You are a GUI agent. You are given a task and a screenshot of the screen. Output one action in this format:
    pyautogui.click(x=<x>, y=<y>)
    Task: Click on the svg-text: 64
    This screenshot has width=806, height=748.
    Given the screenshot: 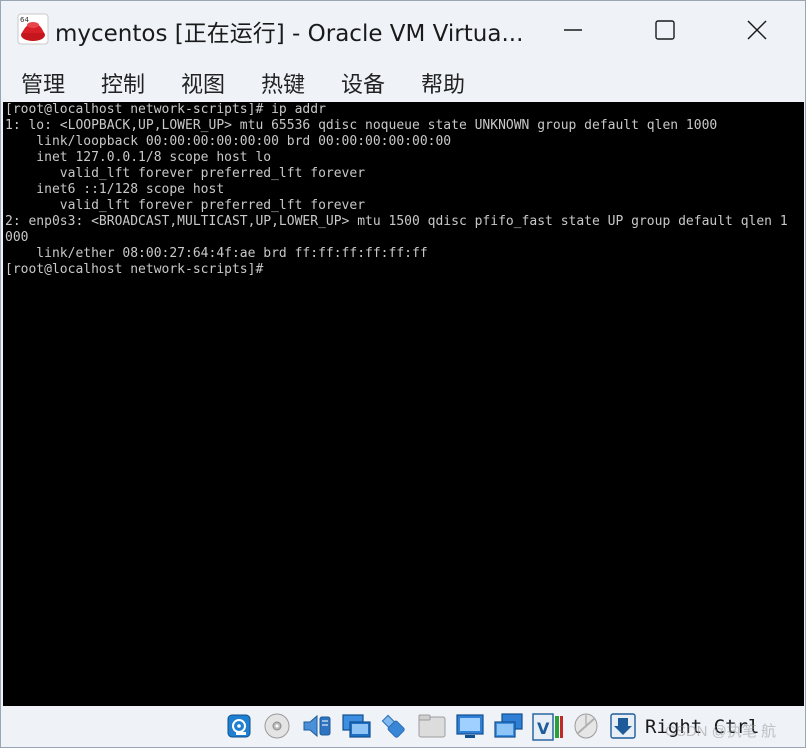 What is the action you would take?
    pyautogui.click(x=24, y=20)
    